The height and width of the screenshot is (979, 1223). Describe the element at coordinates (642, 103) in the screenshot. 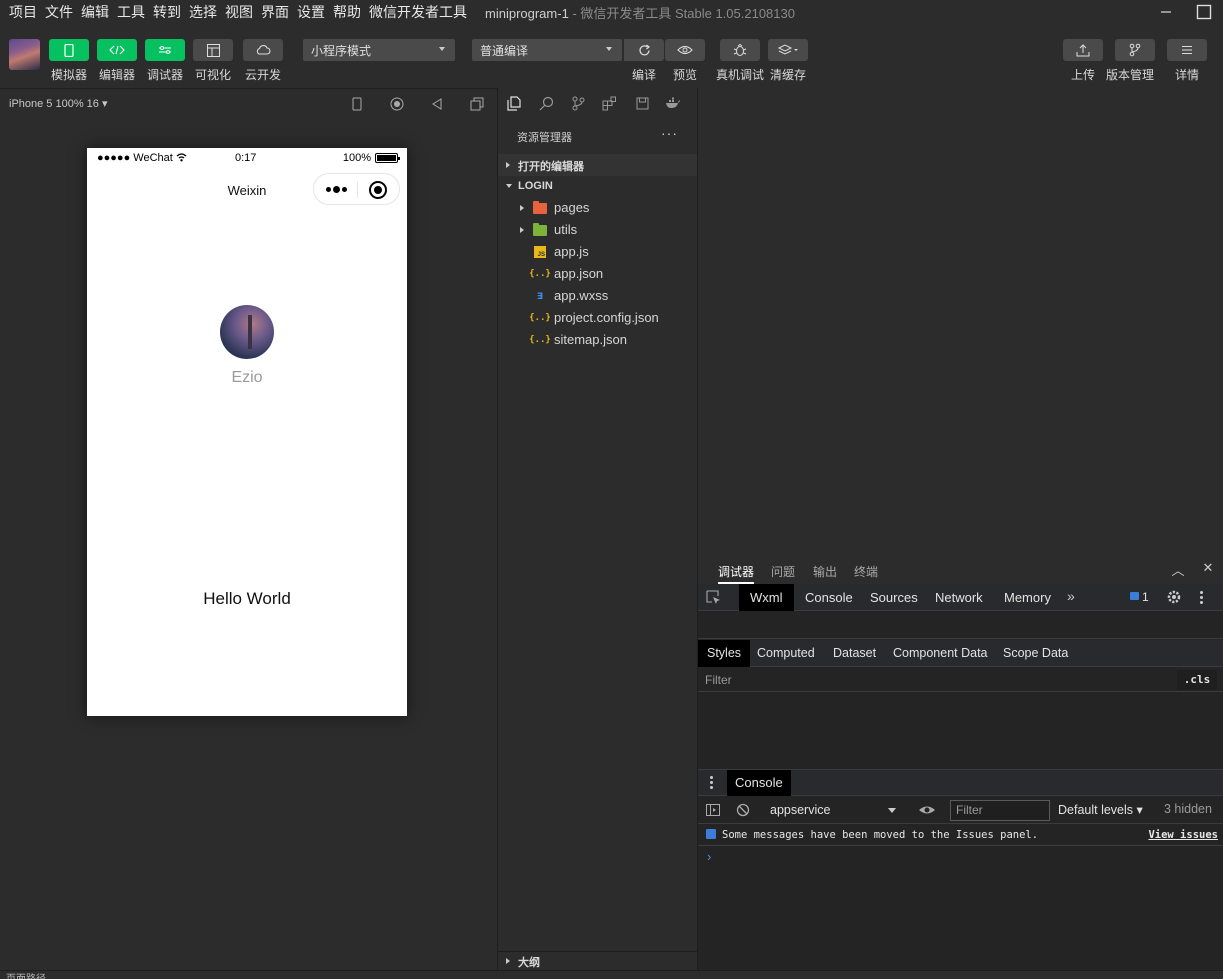

I see `save-icon` at that location.